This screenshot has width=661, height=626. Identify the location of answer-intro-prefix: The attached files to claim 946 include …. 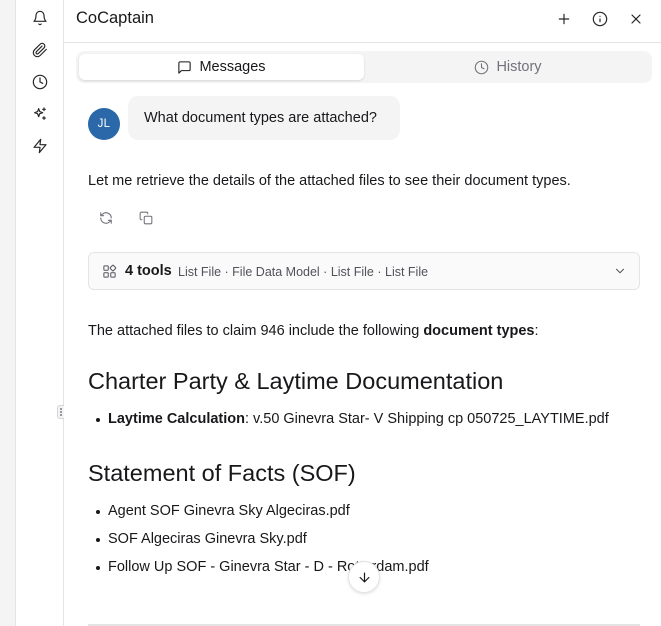
(256, 331).